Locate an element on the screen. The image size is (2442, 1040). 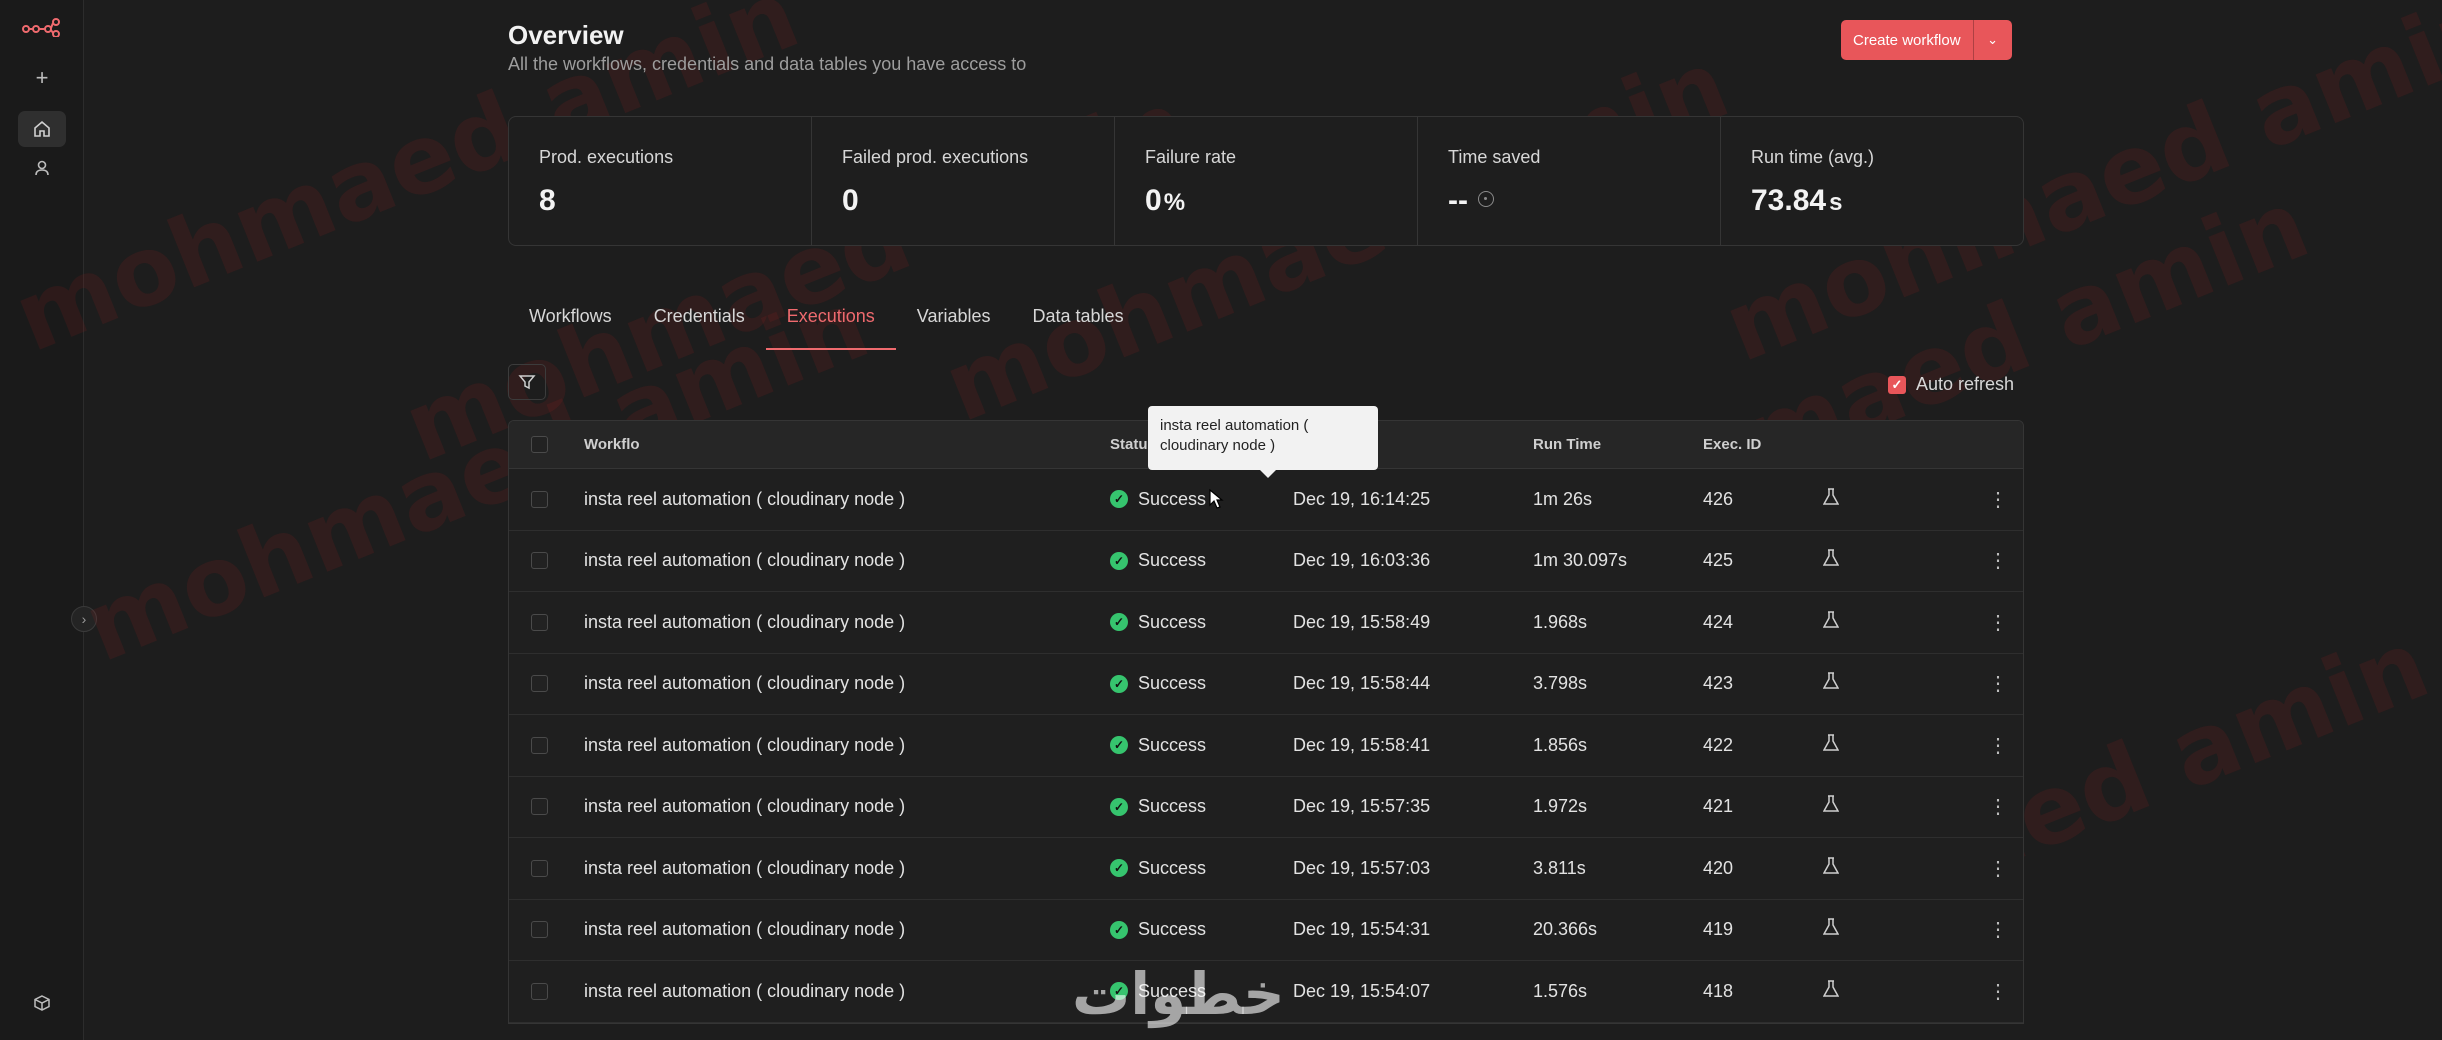
tab-executions: Executions is located at coordinates (830, 328).